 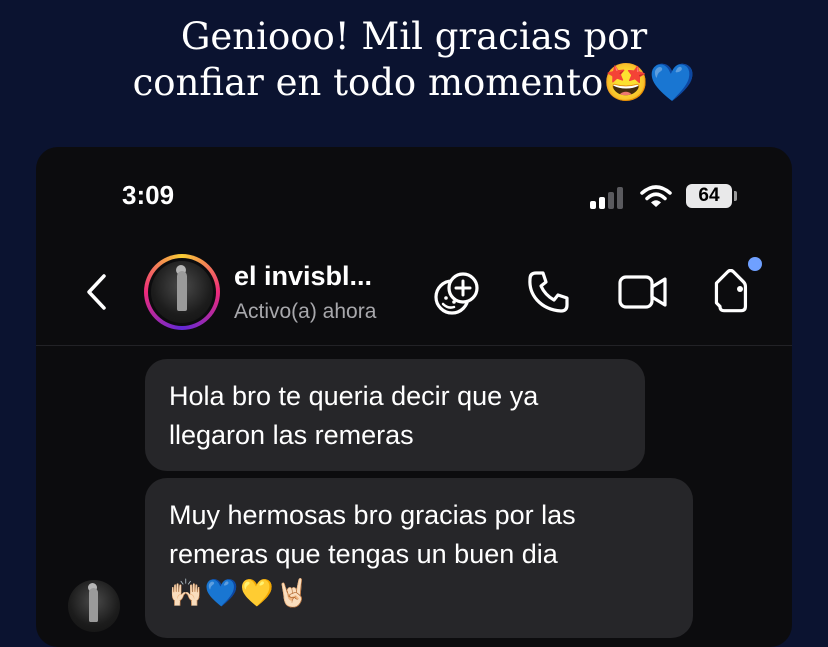 What do you see at coordinates (709, 196) in the screenshot?
I see `battery-indicator: 64` at bounding box center [709, 196].